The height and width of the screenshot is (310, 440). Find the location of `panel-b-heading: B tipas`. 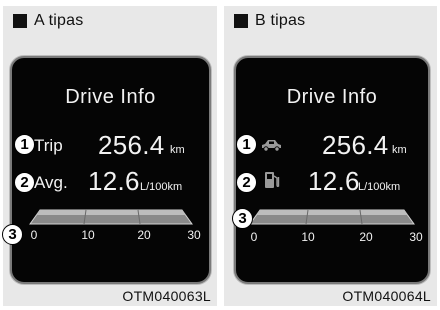

panel-b-heading: B tipas is located at coordinates (269, 21).